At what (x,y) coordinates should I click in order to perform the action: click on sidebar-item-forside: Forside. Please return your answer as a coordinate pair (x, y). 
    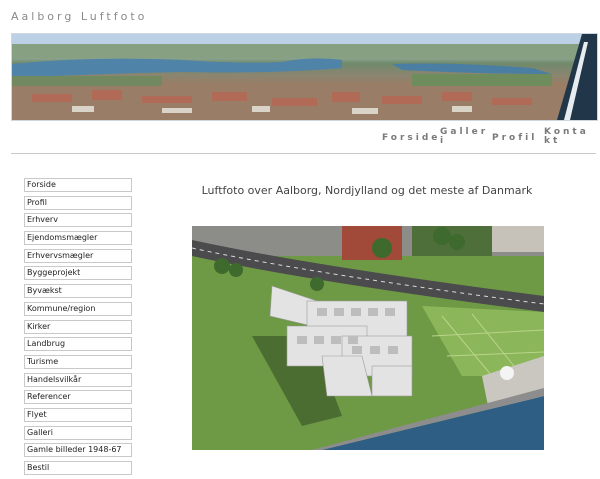
    Looking at the image, I should click on (78, 185).